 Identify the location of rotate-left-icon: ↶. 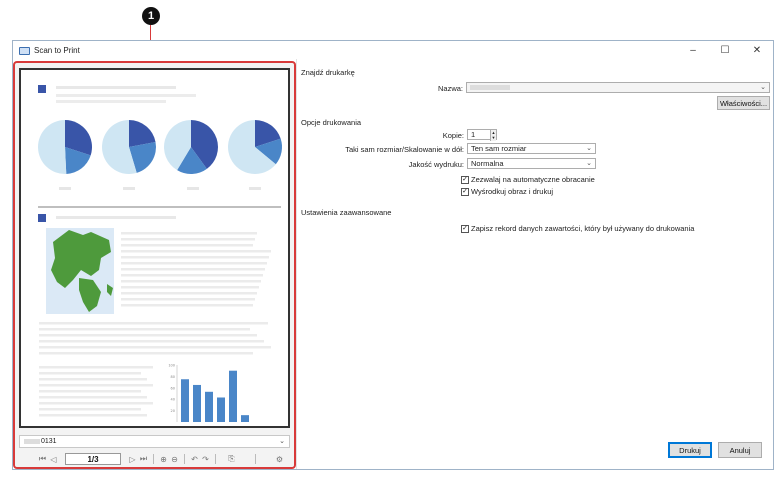
(194, 459).